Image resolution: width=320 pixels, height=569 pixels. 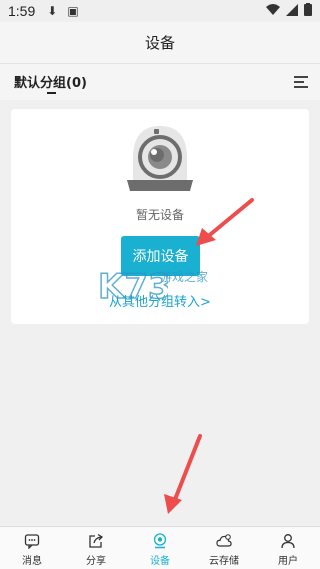 What do you see at coordinates (160, 300) in the screenshot?
I see `transfer-from-group-link: 从其他分组转入>` at bounding box center [160, 300].